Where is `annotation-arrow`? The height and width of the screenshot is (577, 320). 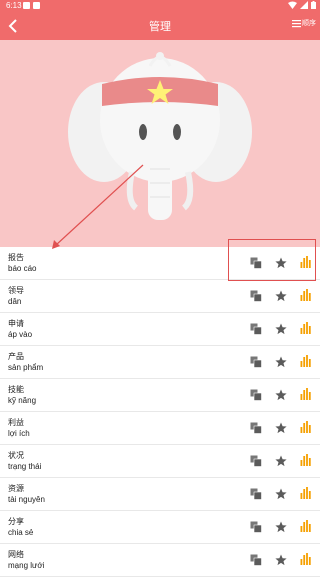 annotation-arrow is located at coordinates (98, 206).